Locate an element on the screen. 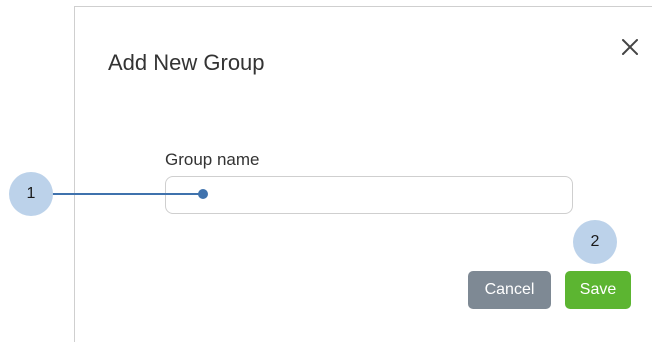  group-name-input is located at coordinates (369, 195).